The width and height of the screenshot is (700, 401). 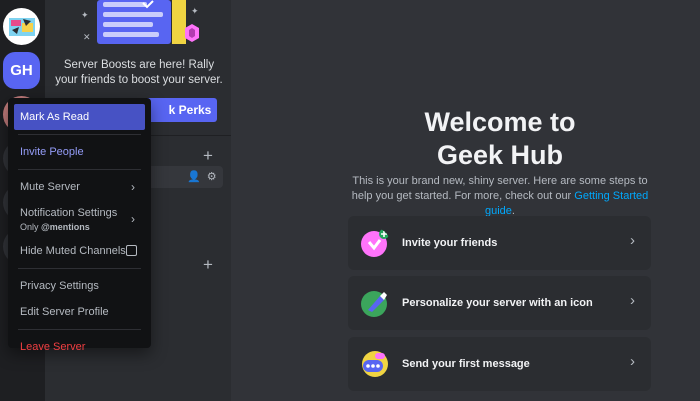 I want to click on edit-server-profile-item: Edit Server Profile, so click(x=79, y=312).